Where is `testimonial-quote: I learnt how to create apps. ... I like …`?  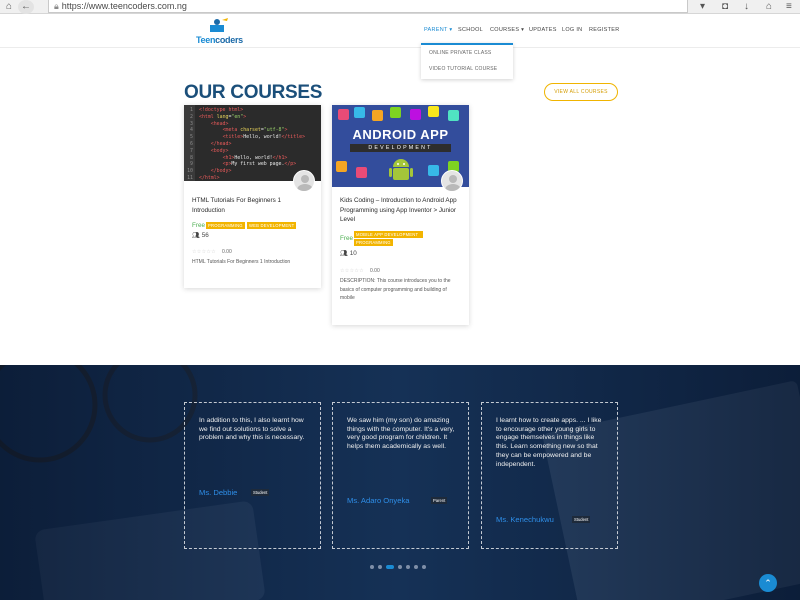
testimonial-quote: I learnt how to create apps. ... I like … is located at coordinates (549, 442).